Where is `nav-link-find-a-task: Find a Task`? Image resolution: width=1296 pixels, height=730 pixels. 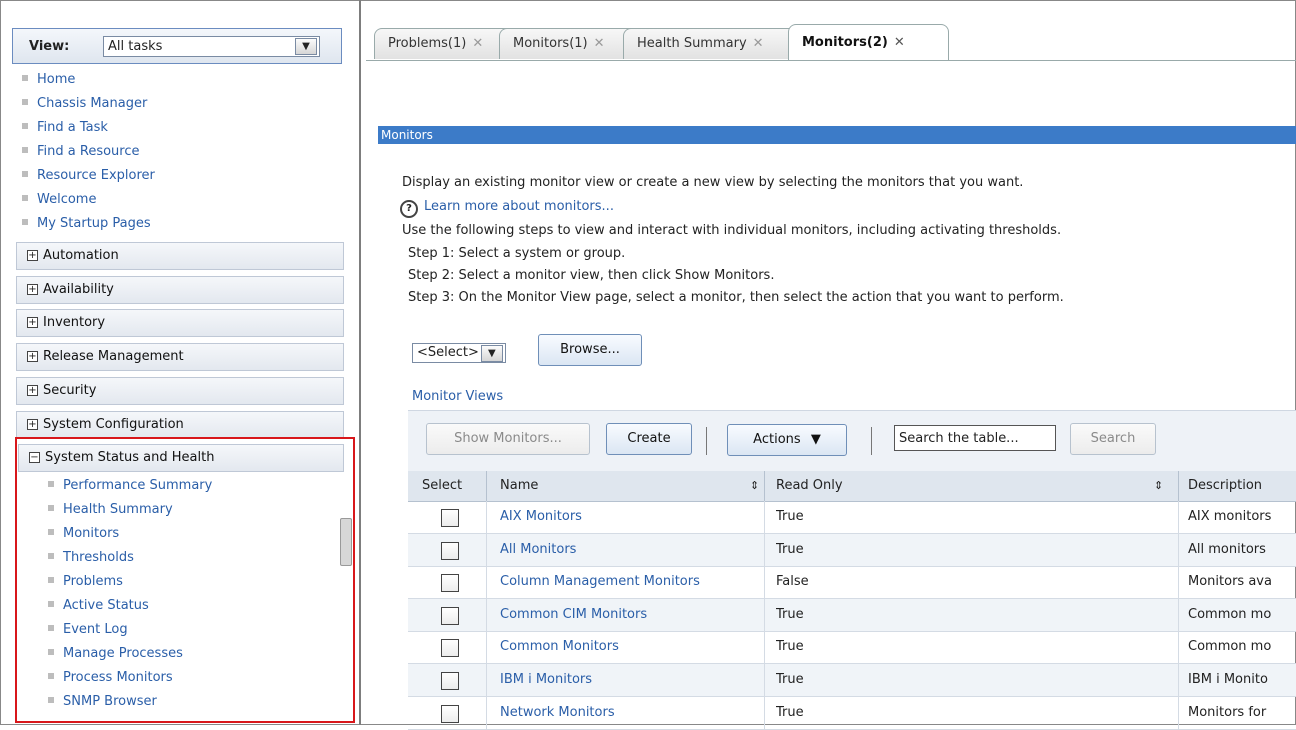 nav-link-find-a-task: Find a Task is located at coordinates (88, 132).